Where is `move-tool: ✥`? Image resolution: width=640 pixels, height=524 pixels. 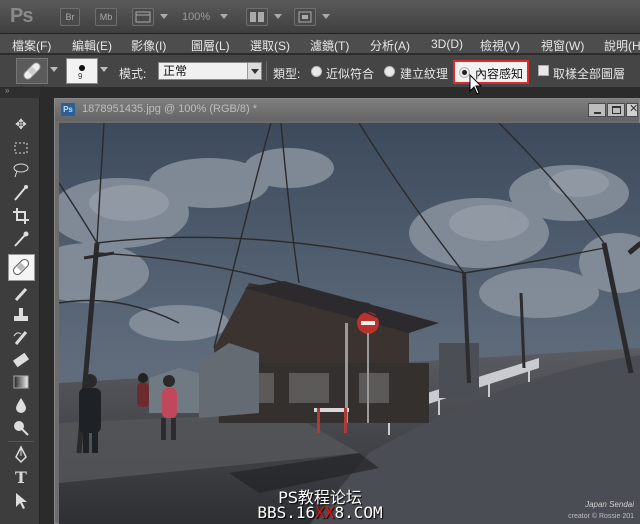
move-tool: ✥ is located at coordinates (21, 124).